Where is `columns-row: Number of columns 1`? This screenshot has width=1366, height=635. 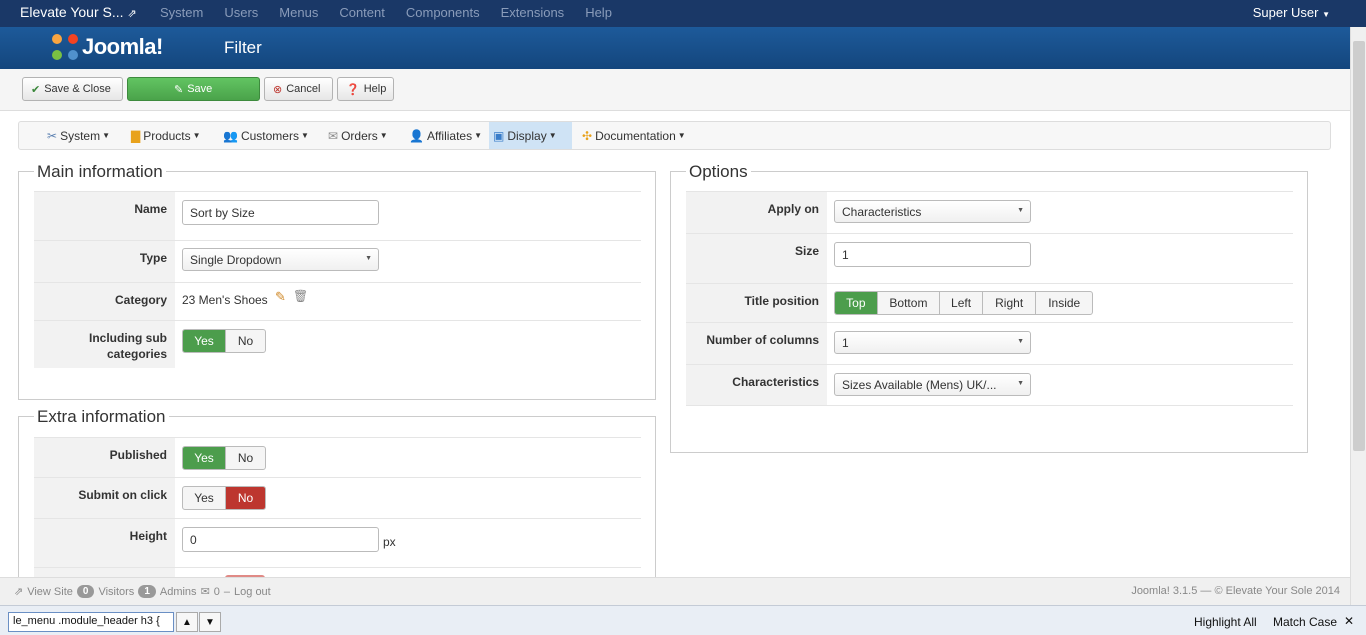
columns-row: Number of columns 1 is located at coordinates (989, 343).